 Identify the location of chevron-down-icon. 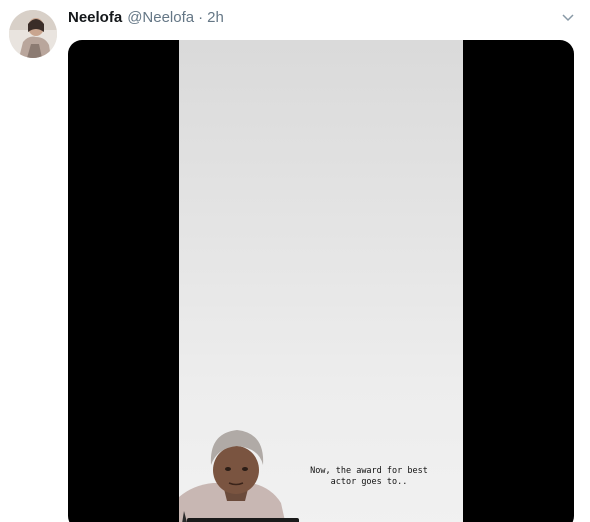
(568, 18).